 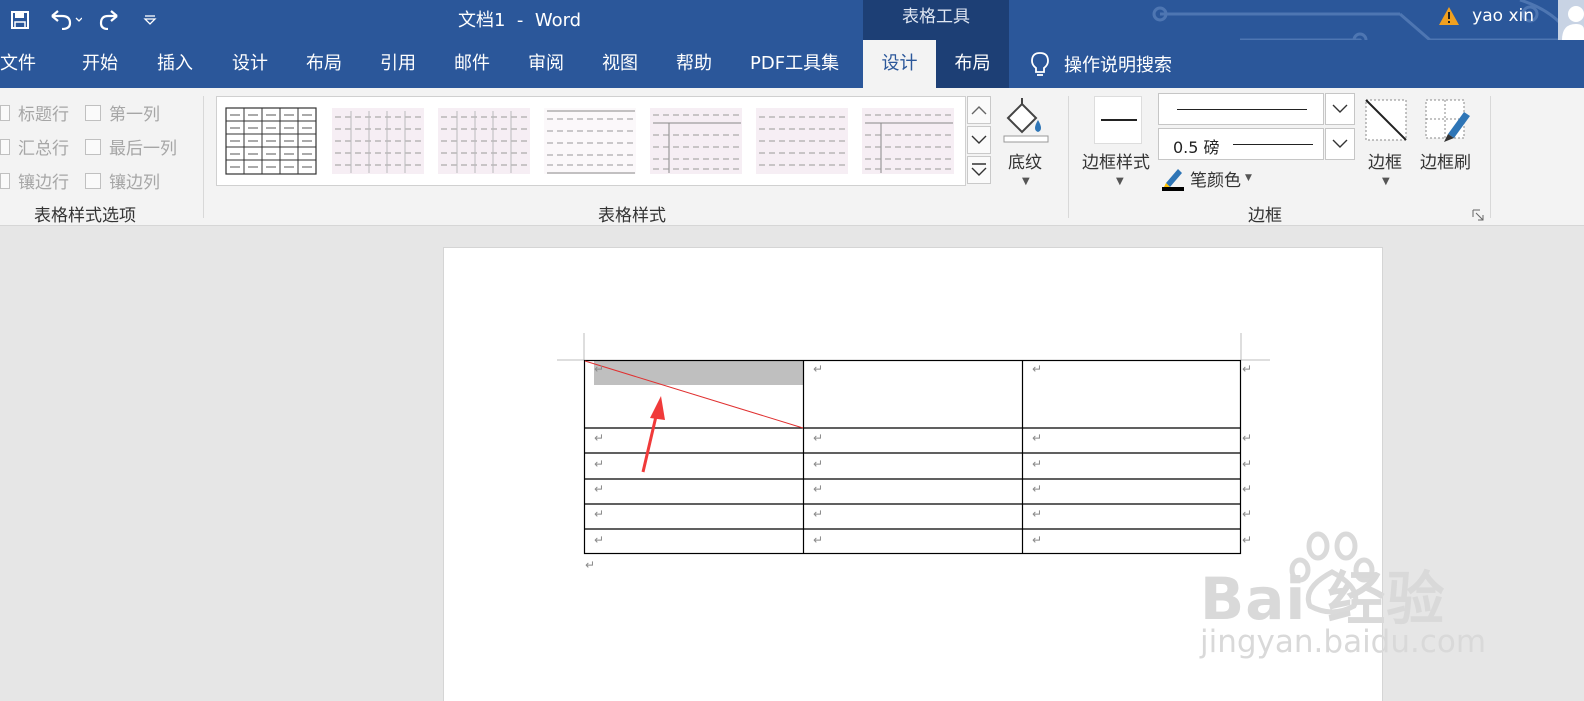 What do you see at coordinates (1343, 642) in the screenshot?
I see `watermark-url: jingyan.baidu.com` at bounding box center [1343, 642].